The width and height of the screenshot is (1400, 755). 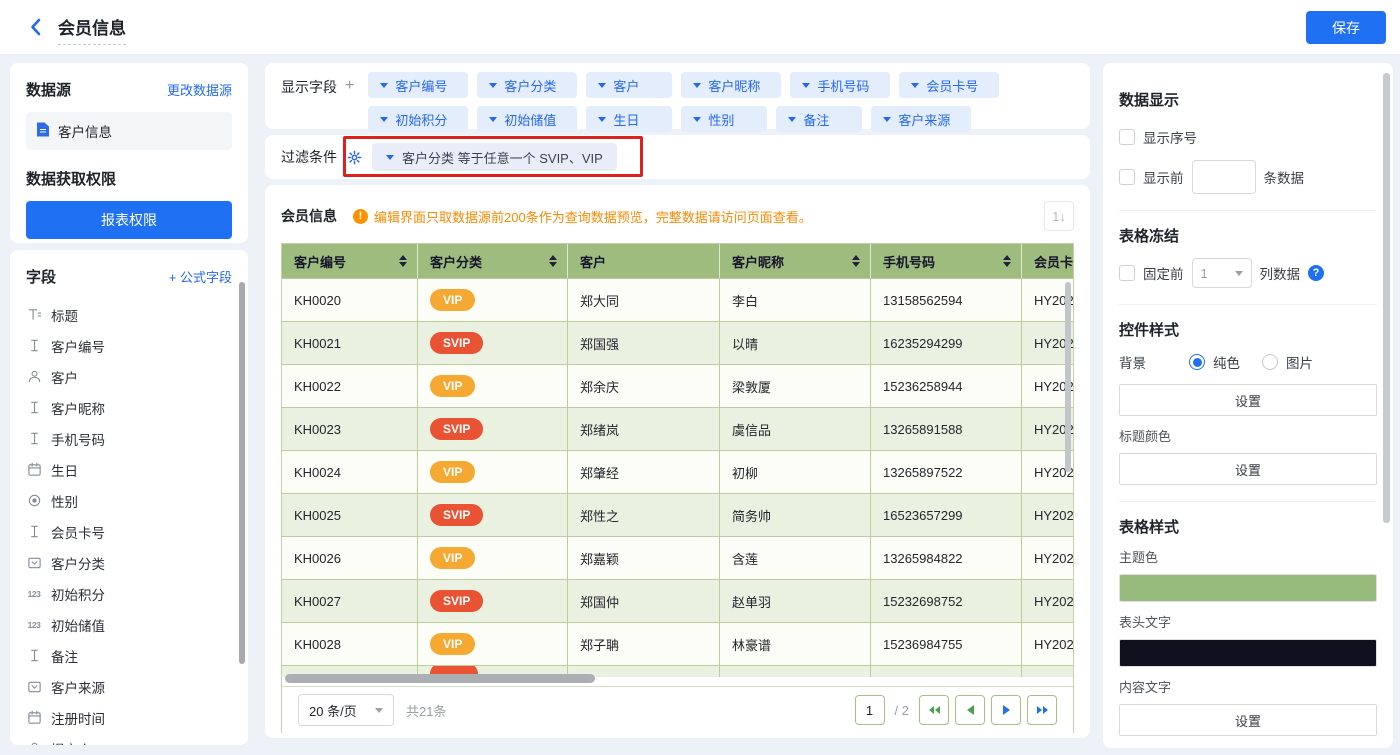 I want to click on next-page-button, so click(x=1006, y=710).